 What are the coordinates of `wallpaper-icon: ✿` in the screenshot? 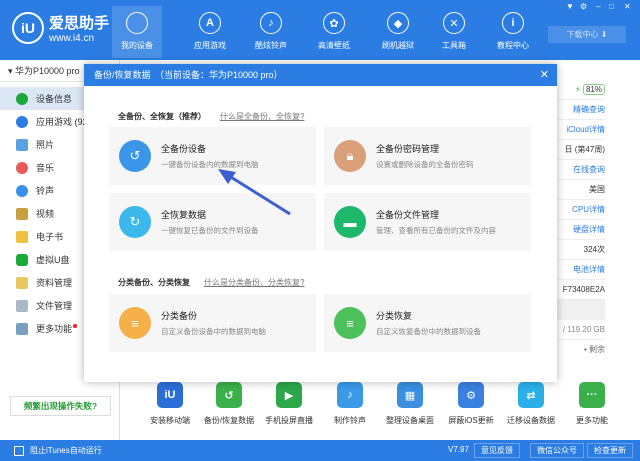 It's located at (334, 23).